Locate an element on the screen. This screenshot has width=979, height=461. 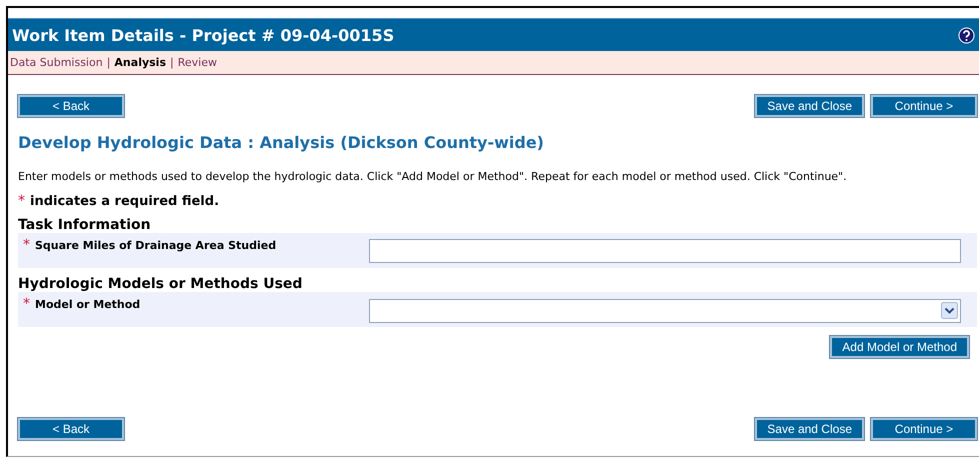
input-field is located at coordinates (665, 250).